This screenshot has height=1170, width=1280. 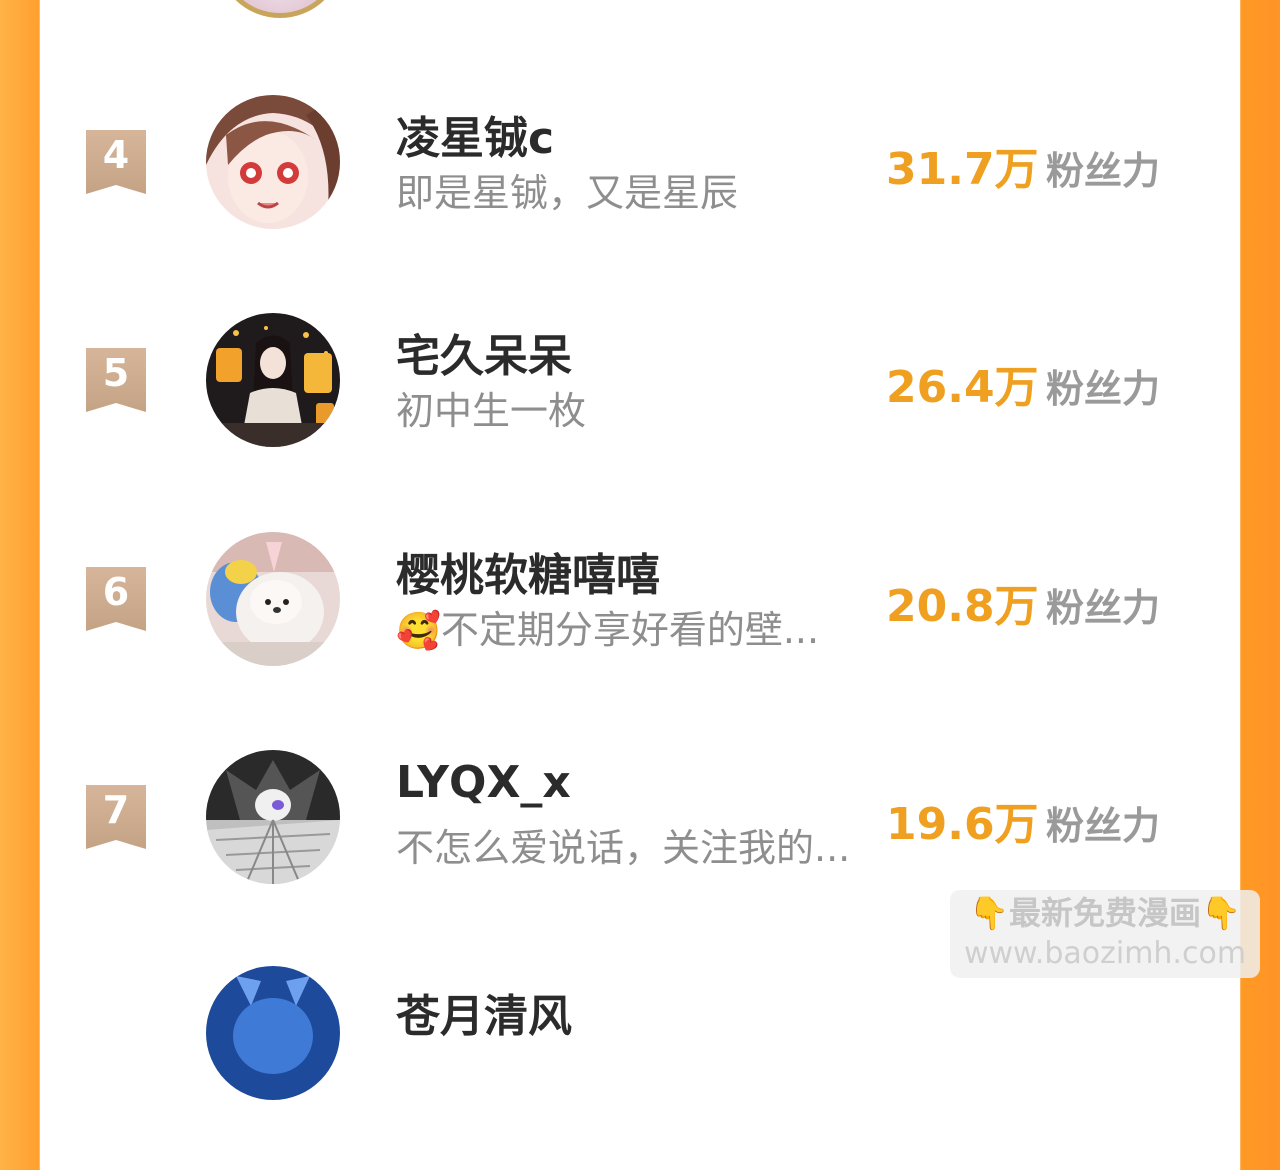 What do you see at coordinates (491, 411) in the screenshot?
I see `bio-text: 初中生一枚` at bounding box center [491, 411].